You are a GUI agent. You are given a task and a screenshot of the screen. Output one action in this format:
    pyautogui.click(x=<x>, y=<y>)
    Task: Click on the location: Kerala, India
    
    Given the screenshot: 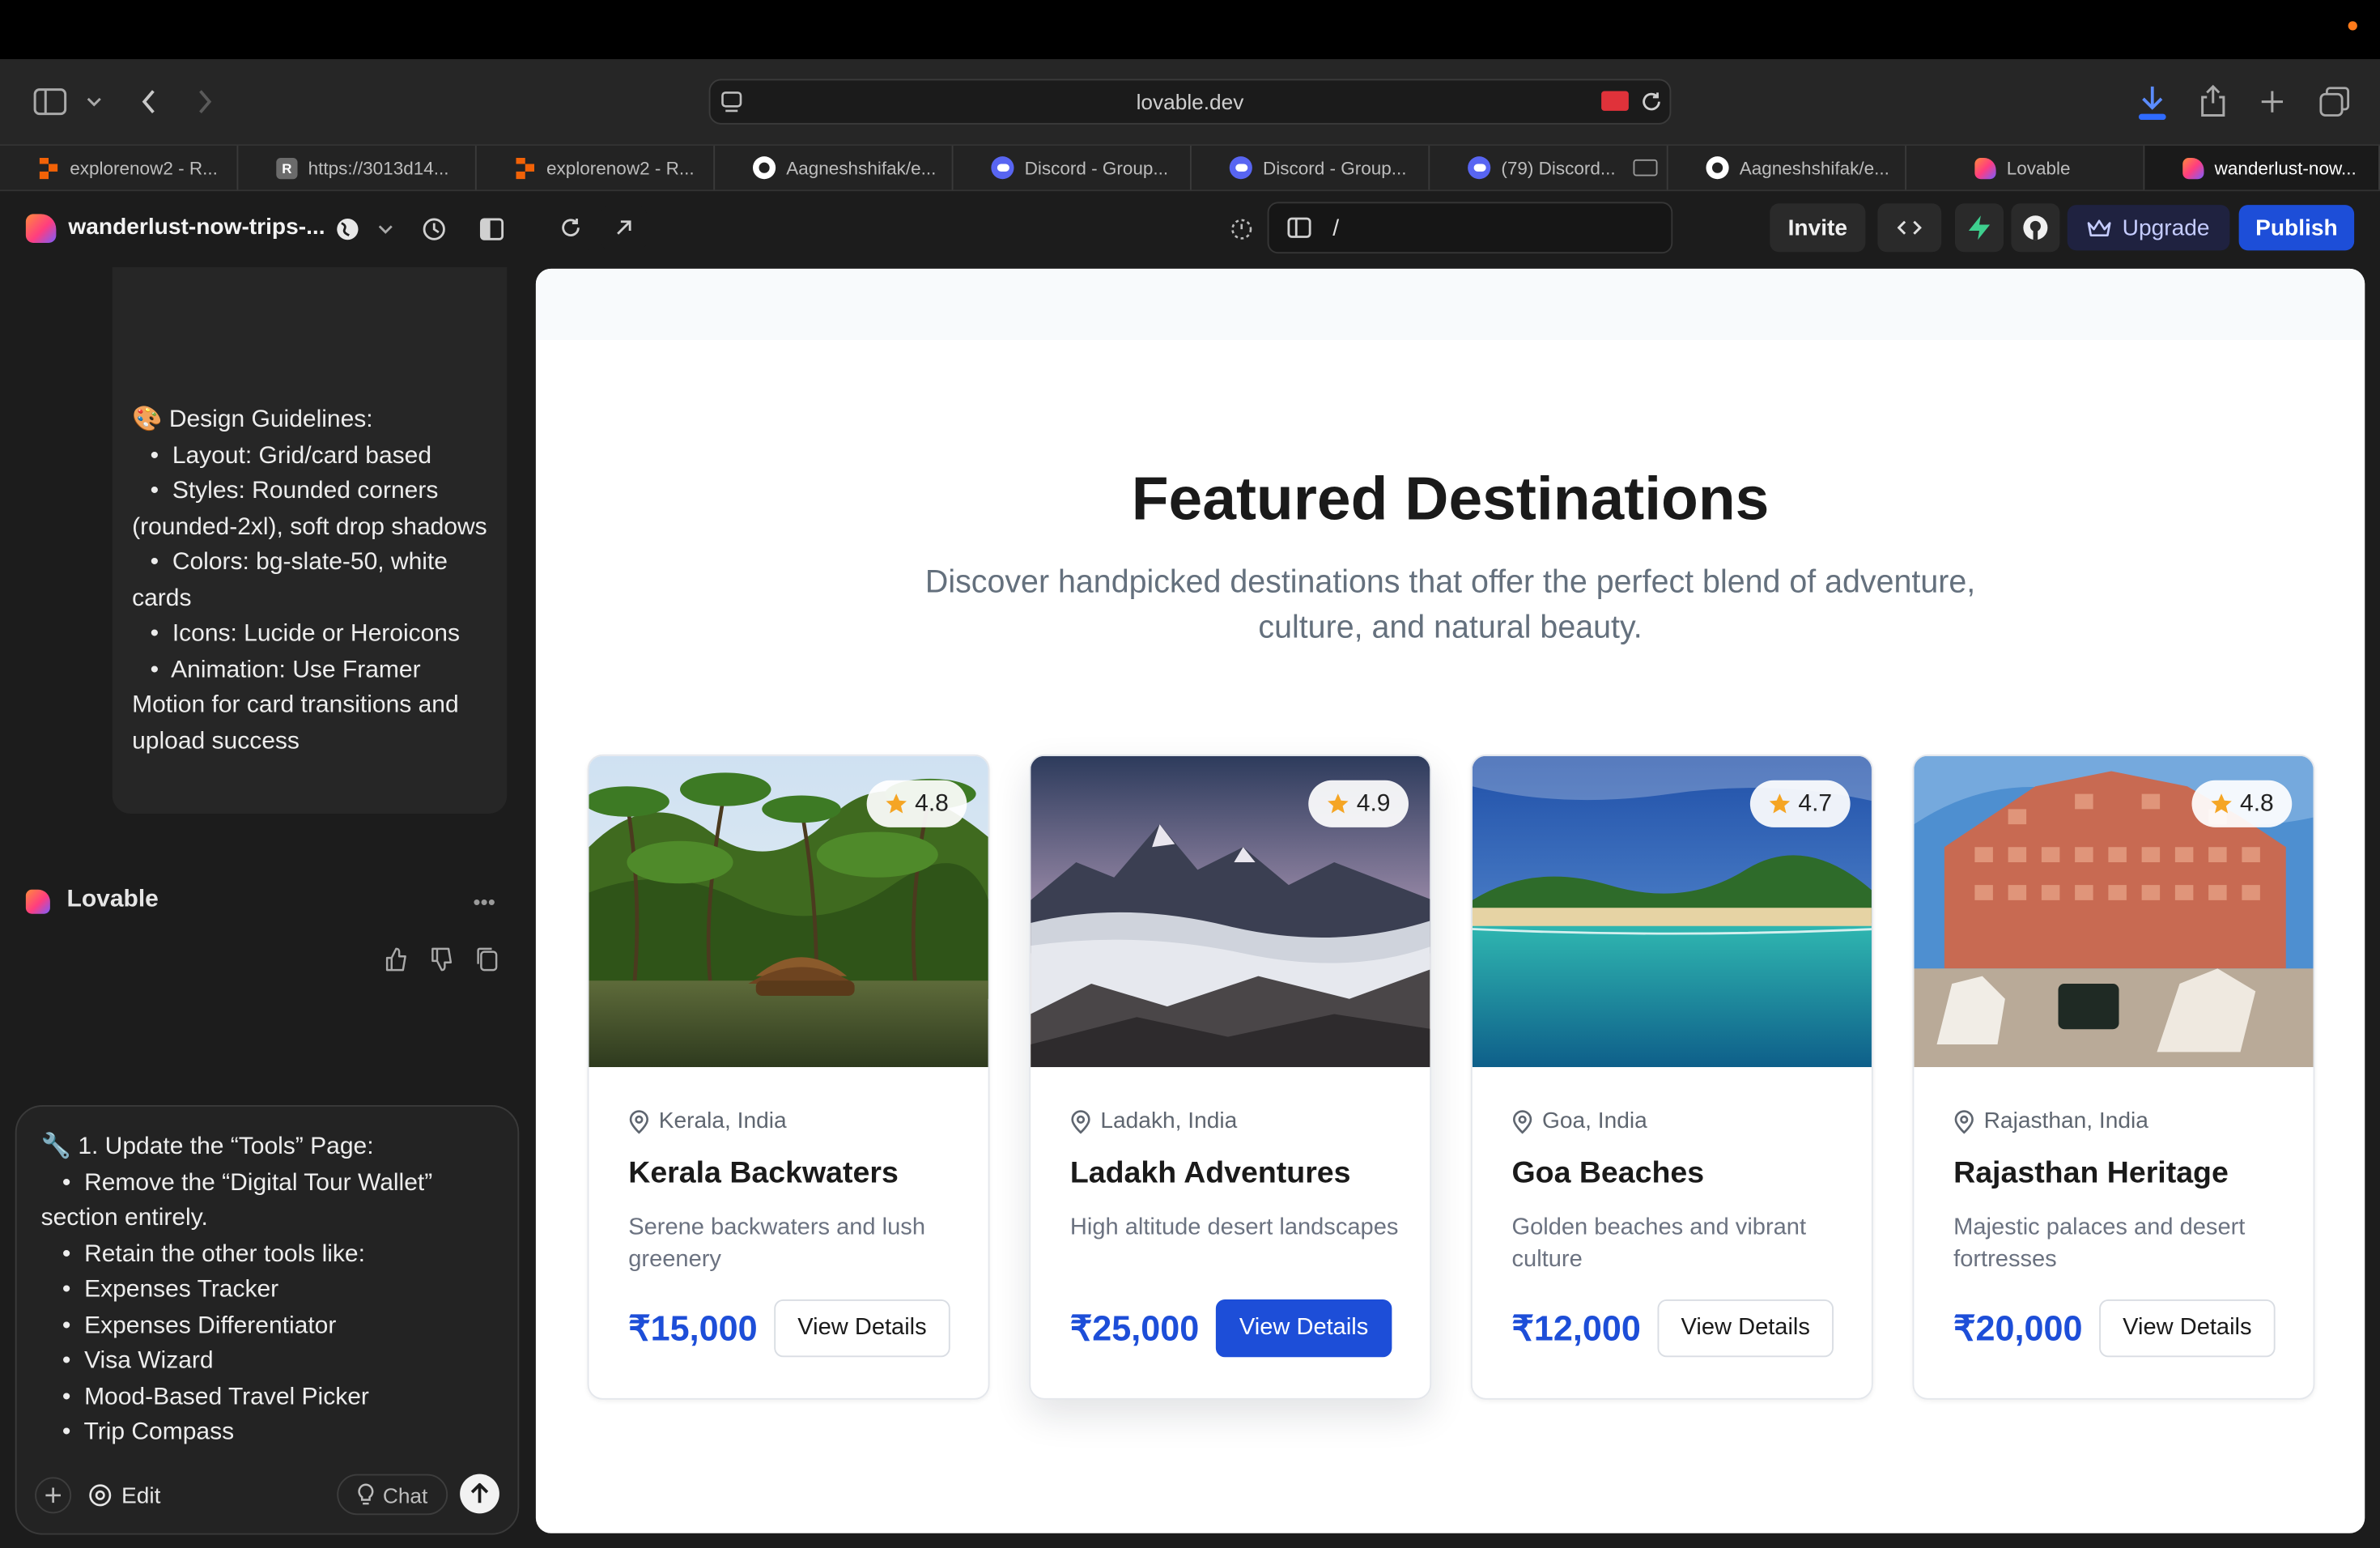 What is the action you would take?
    pyautogui.click(x=707, y=1121)
    